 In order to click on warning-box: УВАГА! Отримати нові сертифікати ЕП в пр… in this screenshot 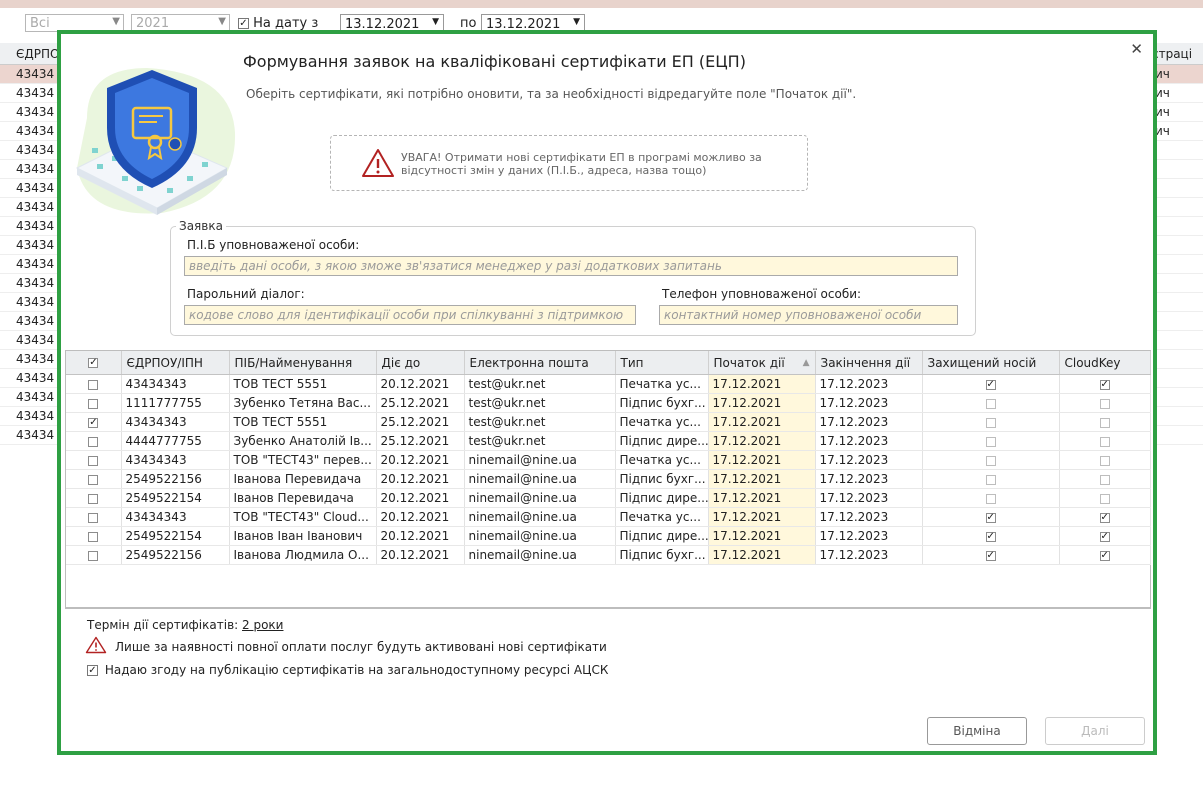, I will do `click(569, 163)`.